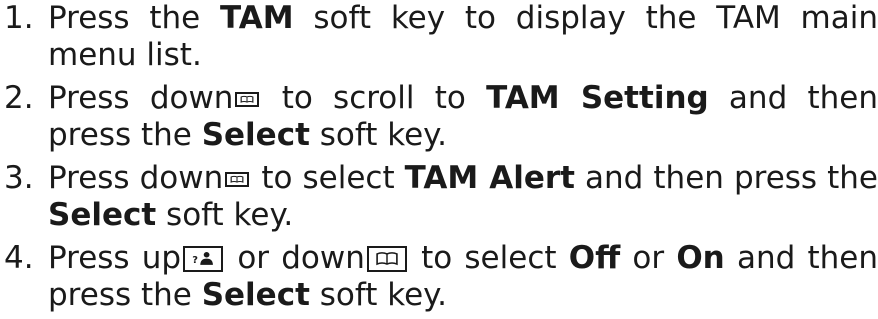  What do you see at coordinates (295, 258) in the screenshot?
I see `step-text: or down` at bounding box center [295, 258].